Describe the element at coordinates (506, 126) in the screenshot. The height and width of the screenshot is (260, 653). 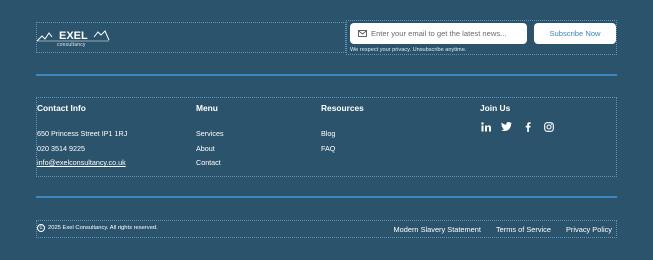
I see `twitter-icon` at that location.